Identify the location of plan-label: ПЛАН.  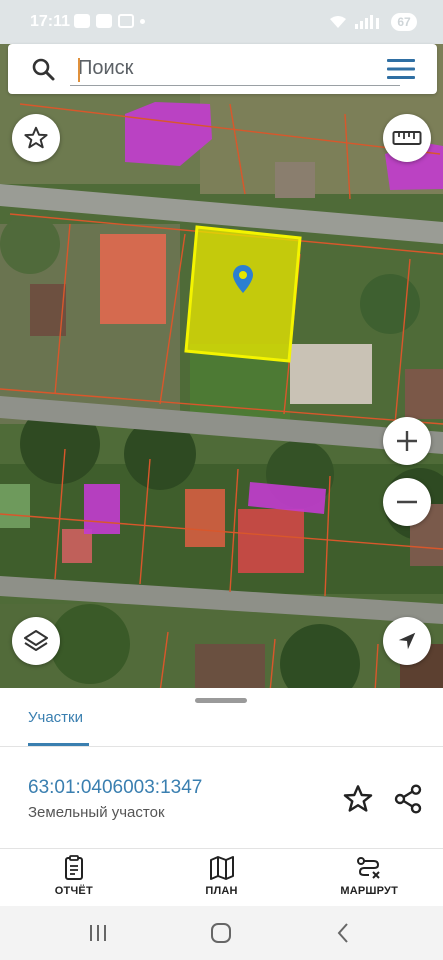
(221, 891).